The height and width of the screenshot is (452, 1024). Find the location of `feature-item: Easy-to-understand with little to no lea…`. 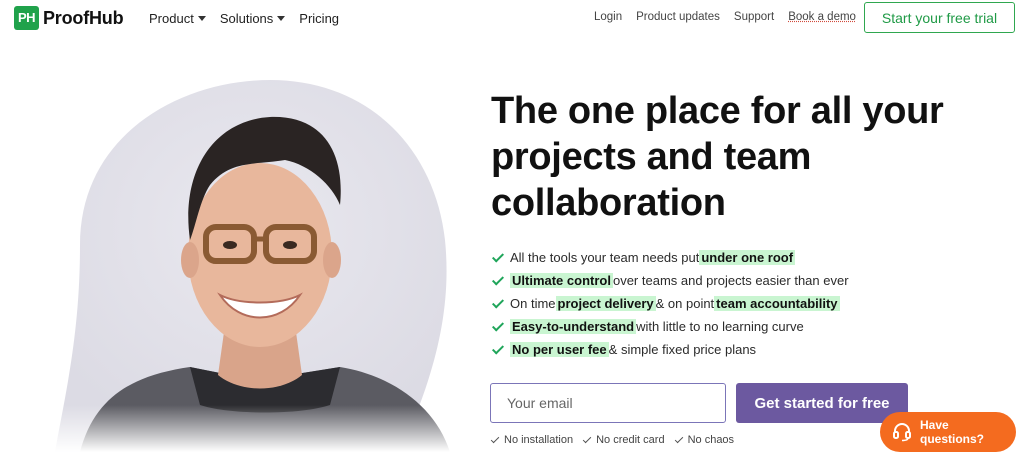

feature-item: Easy-to-understand with little to no lea… is located at coordinates (670, 326).